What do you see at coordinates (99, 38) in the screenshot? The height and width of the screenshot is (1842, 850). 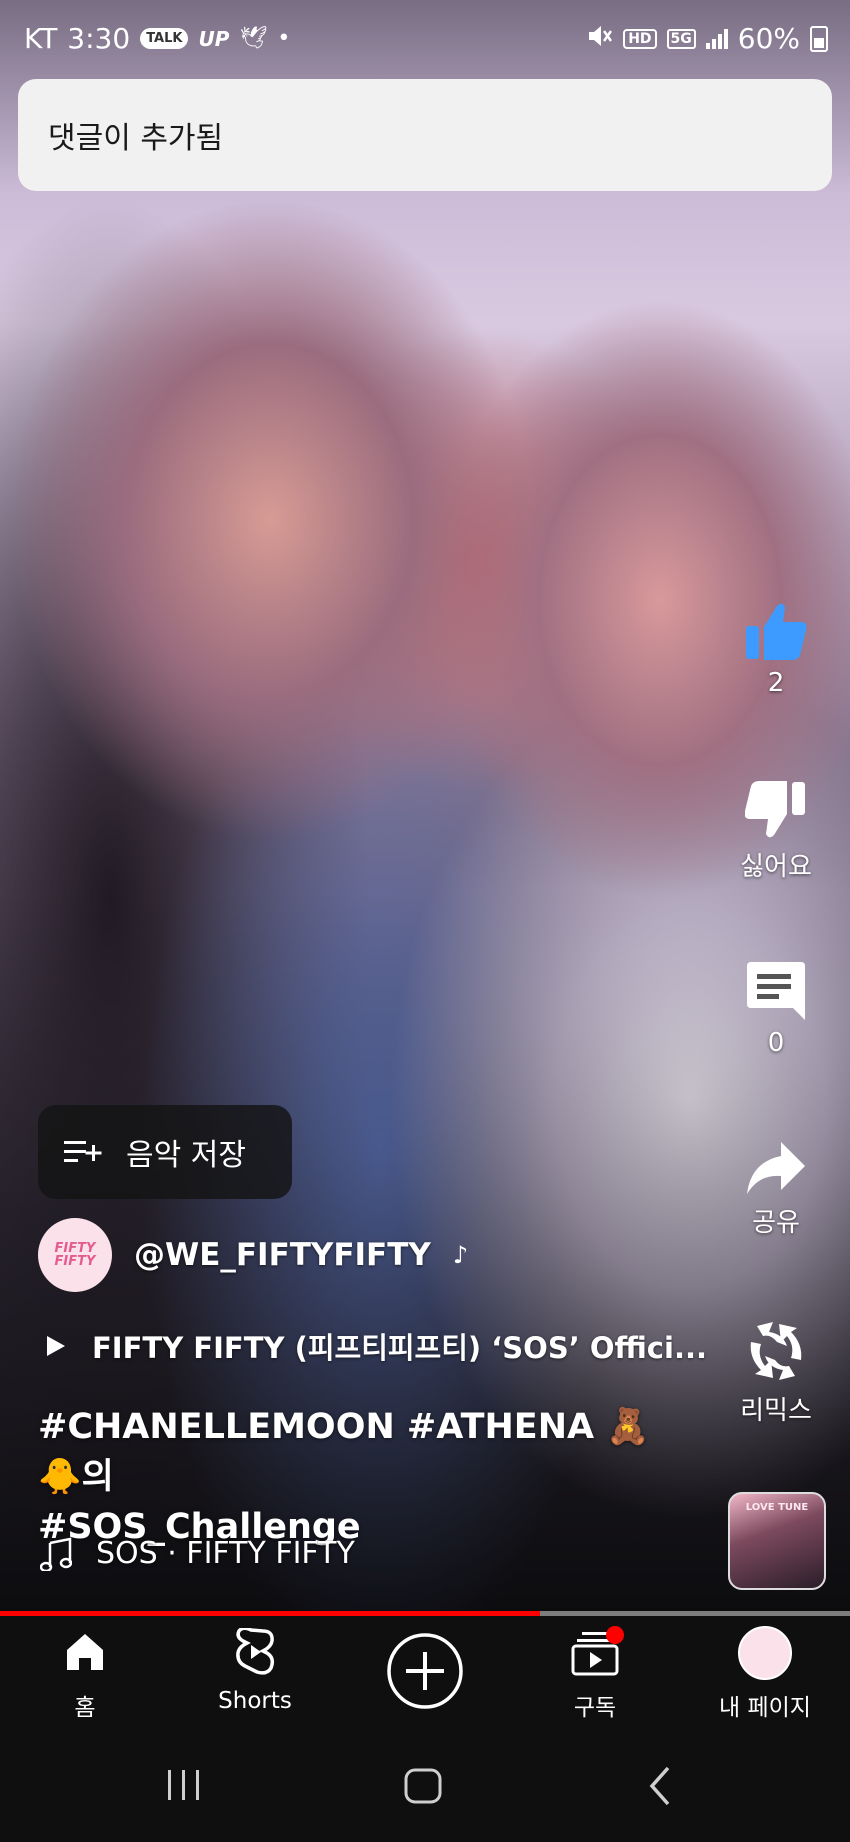 I see `clock-text: 3:30` at bounding box center [99, 38].